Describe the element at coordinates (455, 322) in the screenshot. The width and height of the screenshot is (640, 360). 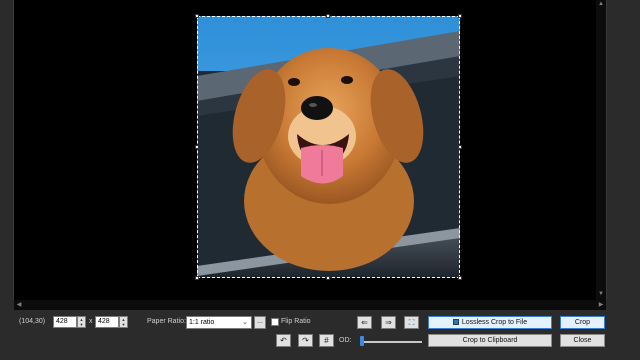
I see `save-icon` at that location.